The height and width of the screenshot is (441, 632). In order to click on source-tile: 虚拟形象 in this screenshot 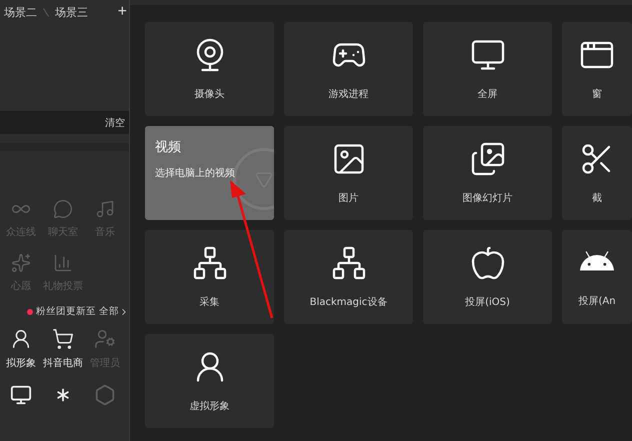, I will do `click(209, 381)`.